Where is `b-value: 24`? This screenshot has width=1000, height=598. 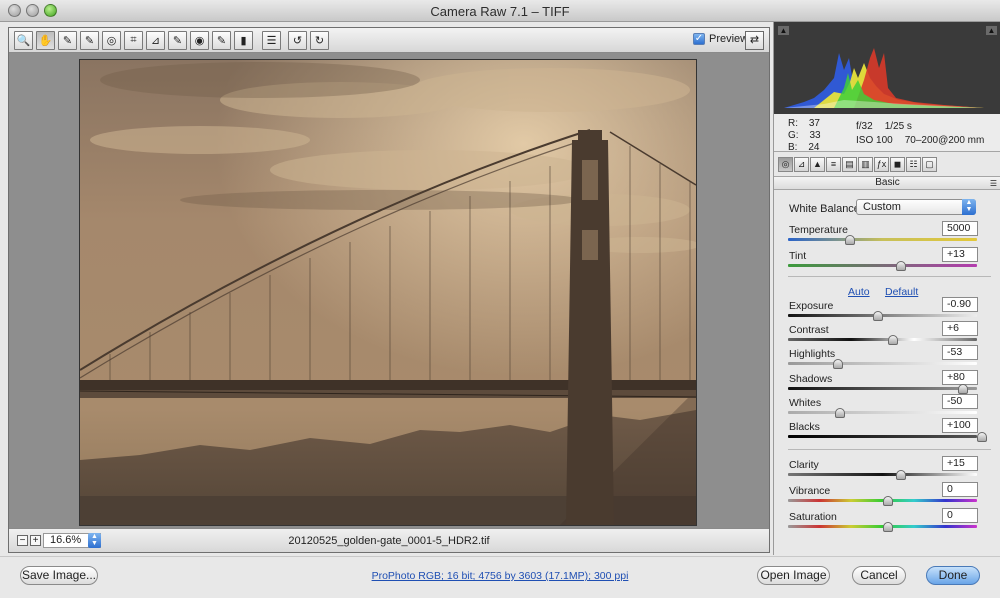 b-value: 24 is located at coordinates (814, 147).